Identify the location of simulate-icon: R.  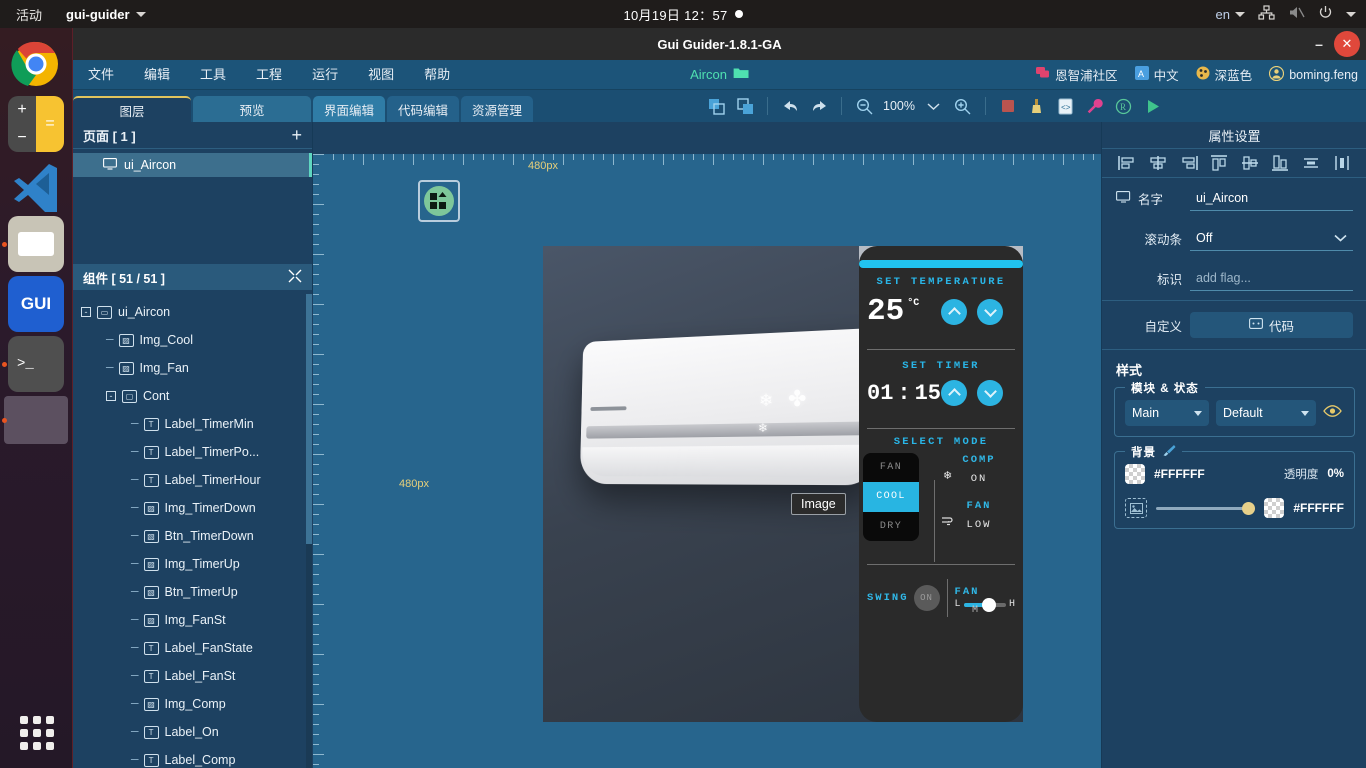
(1124, 106).